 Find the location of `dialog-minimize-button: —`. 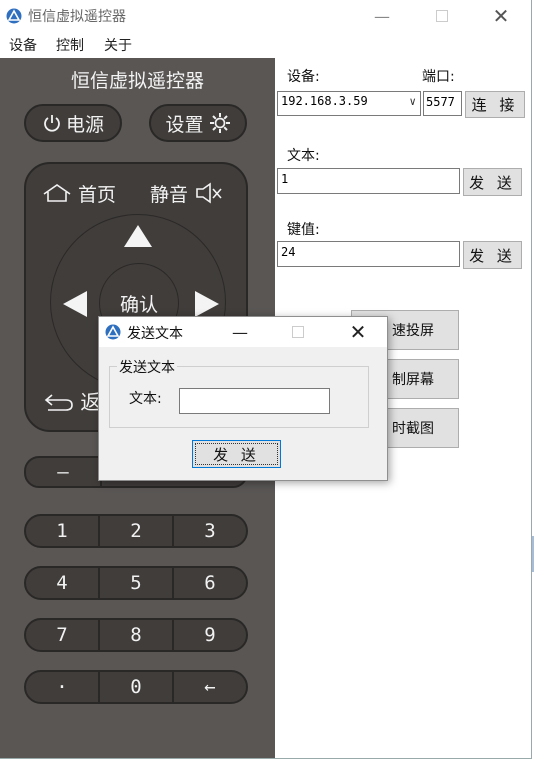

dialog-minimize-button: — is located at coordinates (240, 332).